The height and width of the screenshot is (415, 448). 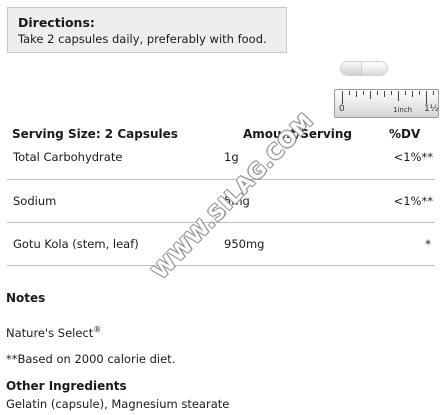 I want to click on nutrient-amount: 1g, so click(x=231, y=157).